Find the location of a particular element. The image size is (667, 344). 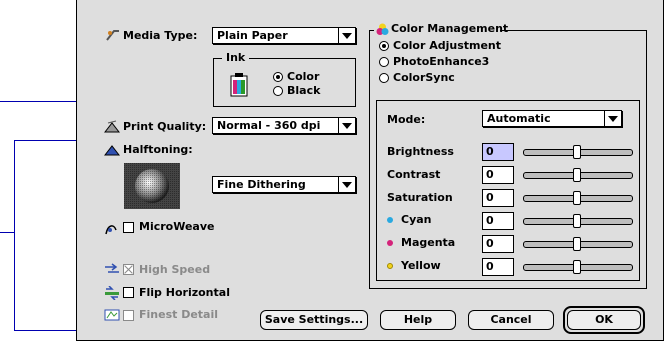

color-adjustment-radio is located at coordinates (384, 46).